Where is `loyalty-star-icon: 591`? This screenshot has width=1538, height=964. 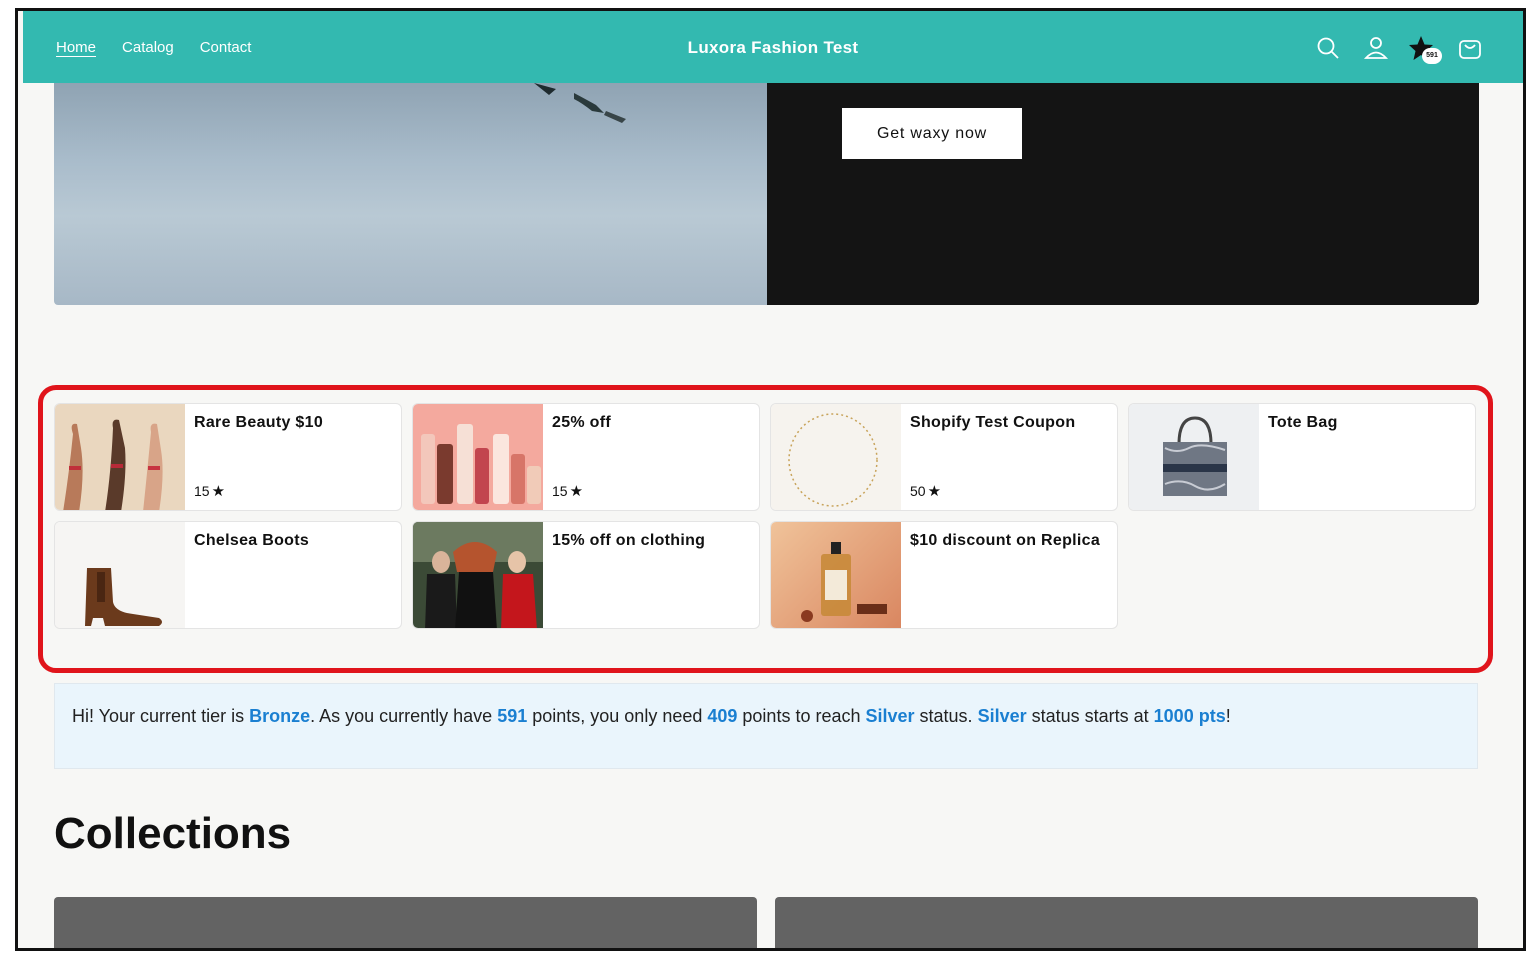 loyalty-star-icon: 591 is located at coordinates (1425, 49).